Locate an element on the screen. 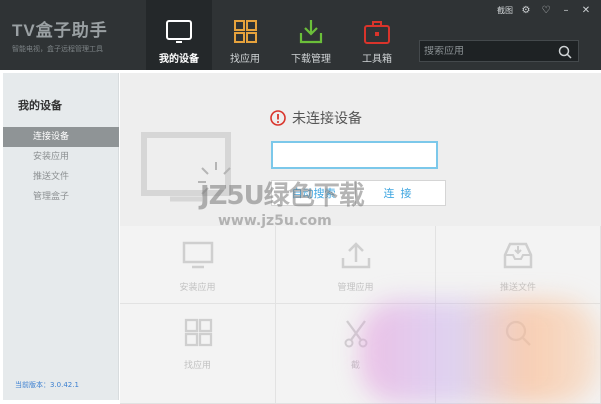 The image size is (601, 404). tile-label: 找应用 is located at coordinates (197, 366).